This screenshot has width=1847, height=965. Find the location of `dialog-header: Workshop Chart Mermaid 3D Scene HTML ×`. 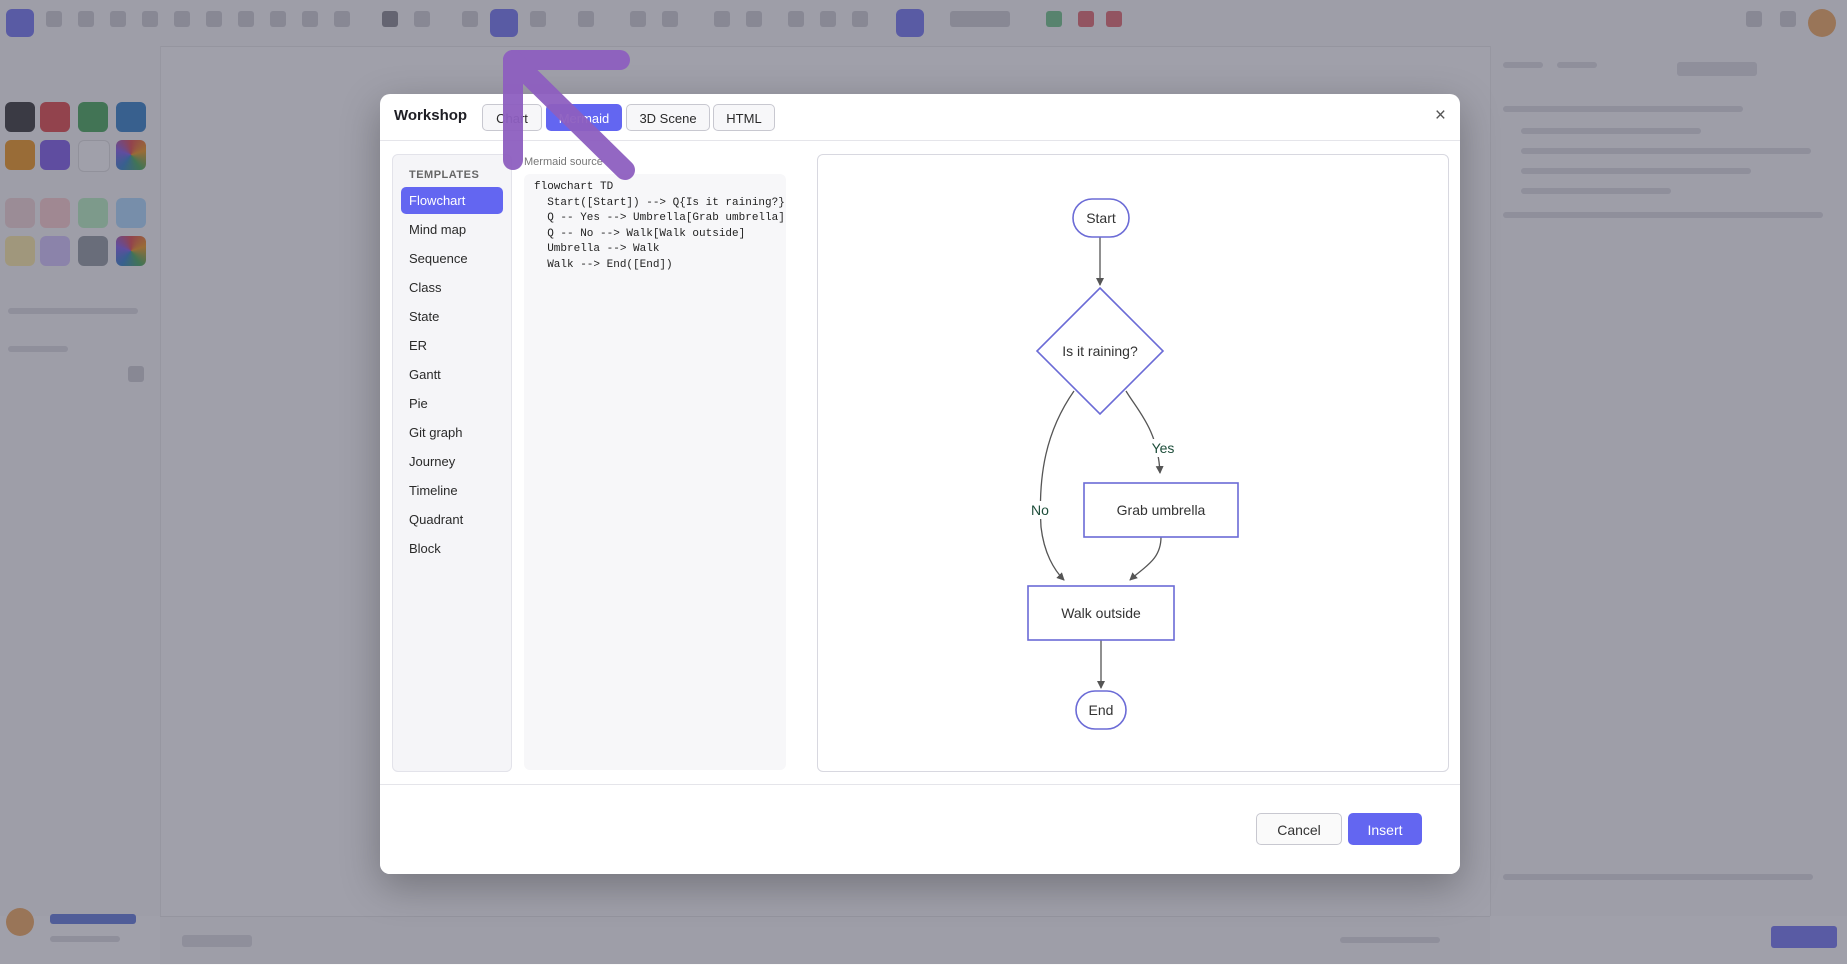

dialog-header: Workshop Chart Mermaid 3D Scene HTML × is located at coordinates (920, 117).